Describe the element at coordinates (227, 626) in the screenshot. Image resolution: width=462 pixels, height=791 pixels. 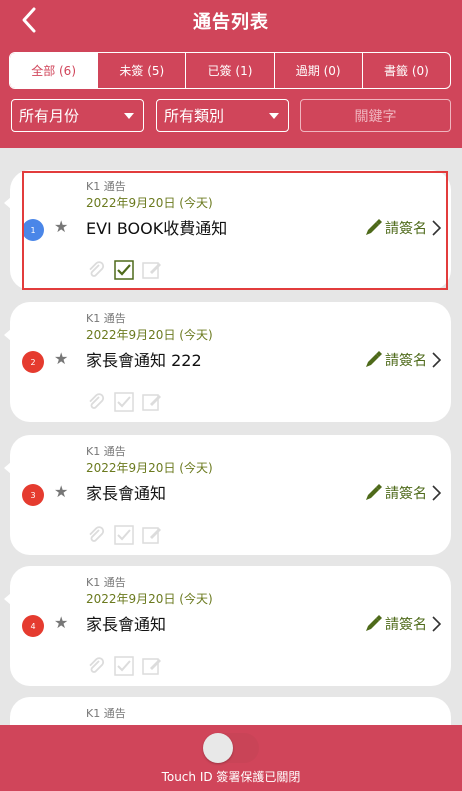
I see `notice-card: 4 ★ K1 通告 2022年9月20日 (今天) 家長會通知 請簽名` at that location.